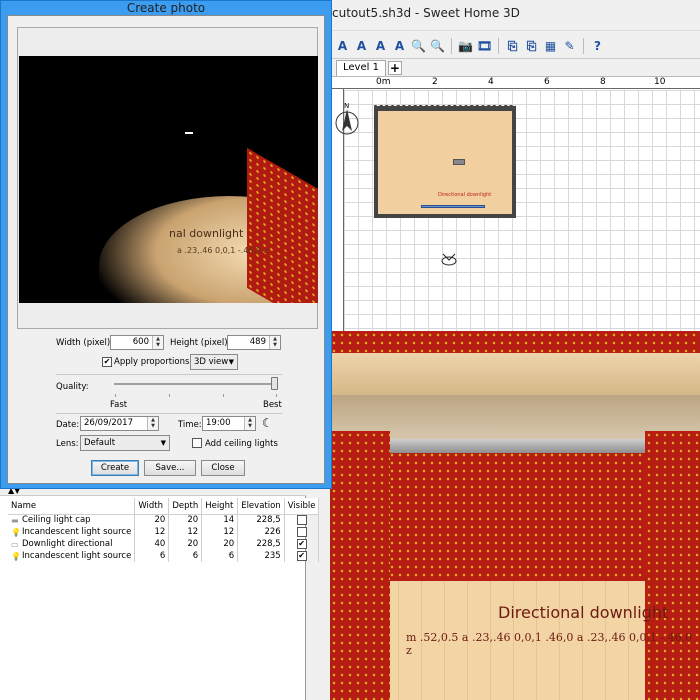  What do you see at coordinates (229, 423) in the screenshot?
I see `time-field: 19:00 ▲ ▼` at bounding box center [229, 423].